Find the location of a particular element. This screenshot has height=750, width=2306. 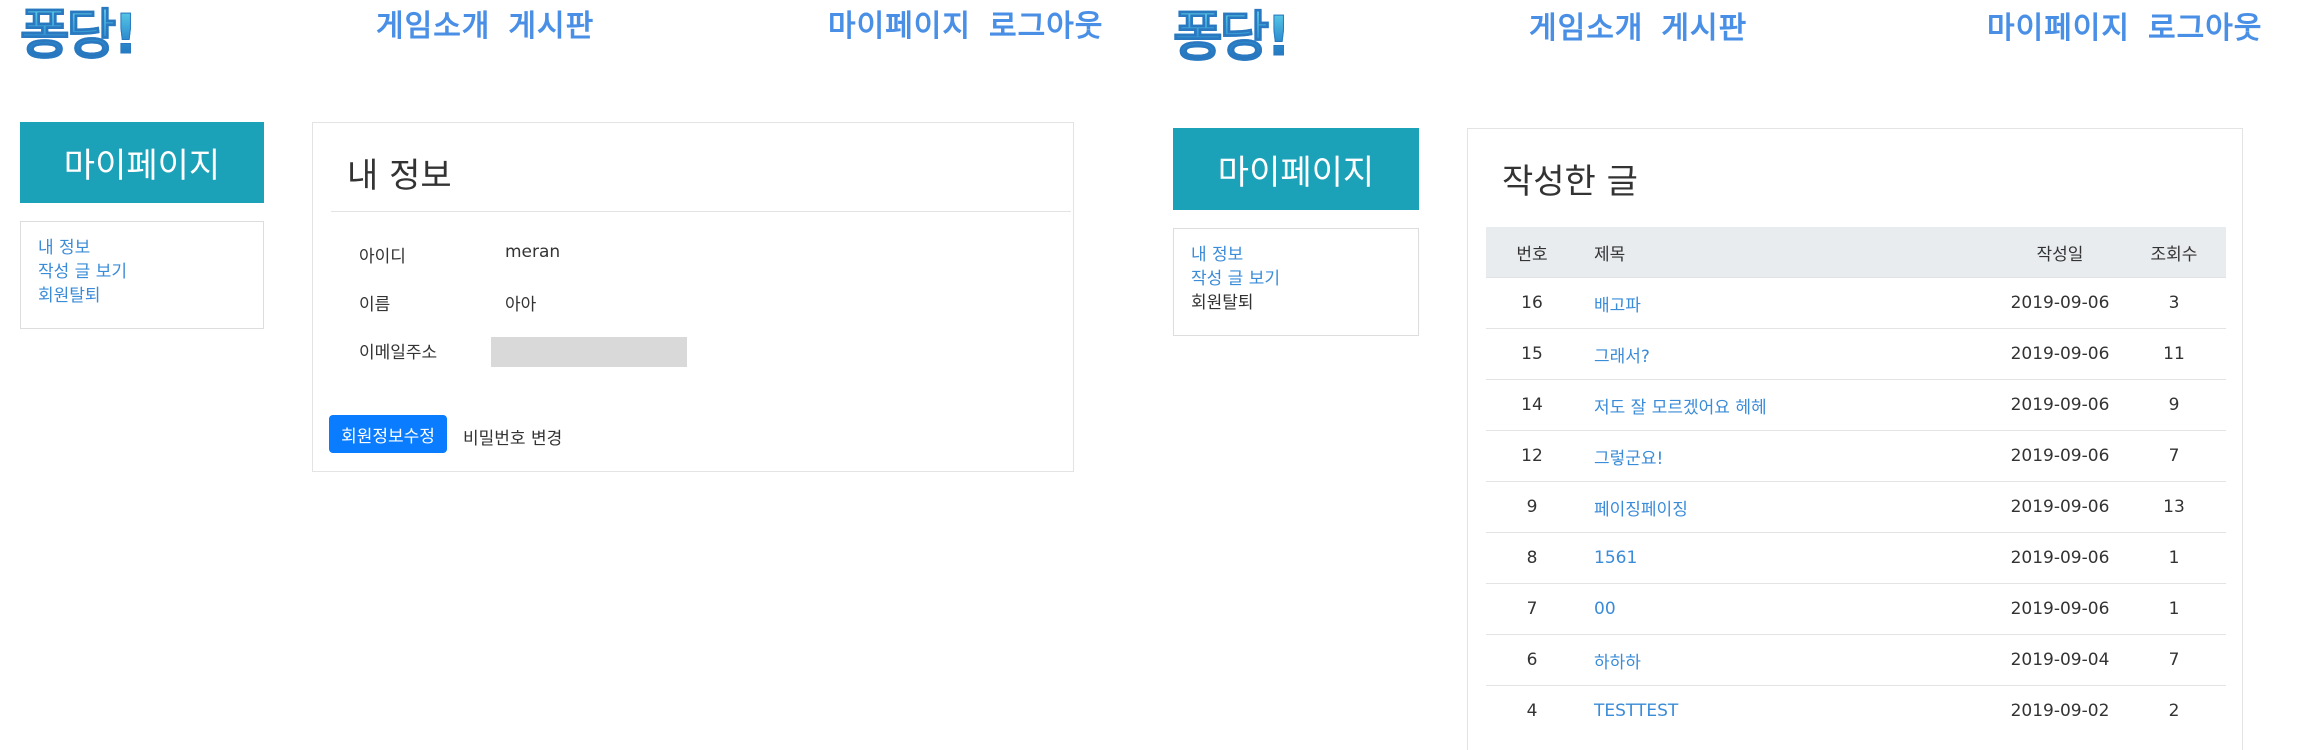

table-row: 16 배고파 2019-09-06 3 is located at coordinates (1856, 303).